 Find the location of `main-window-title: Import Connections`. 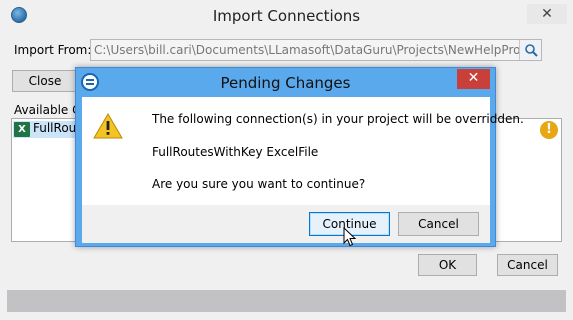

main-window-title: Import Connections is located at coordinates (286, 16).